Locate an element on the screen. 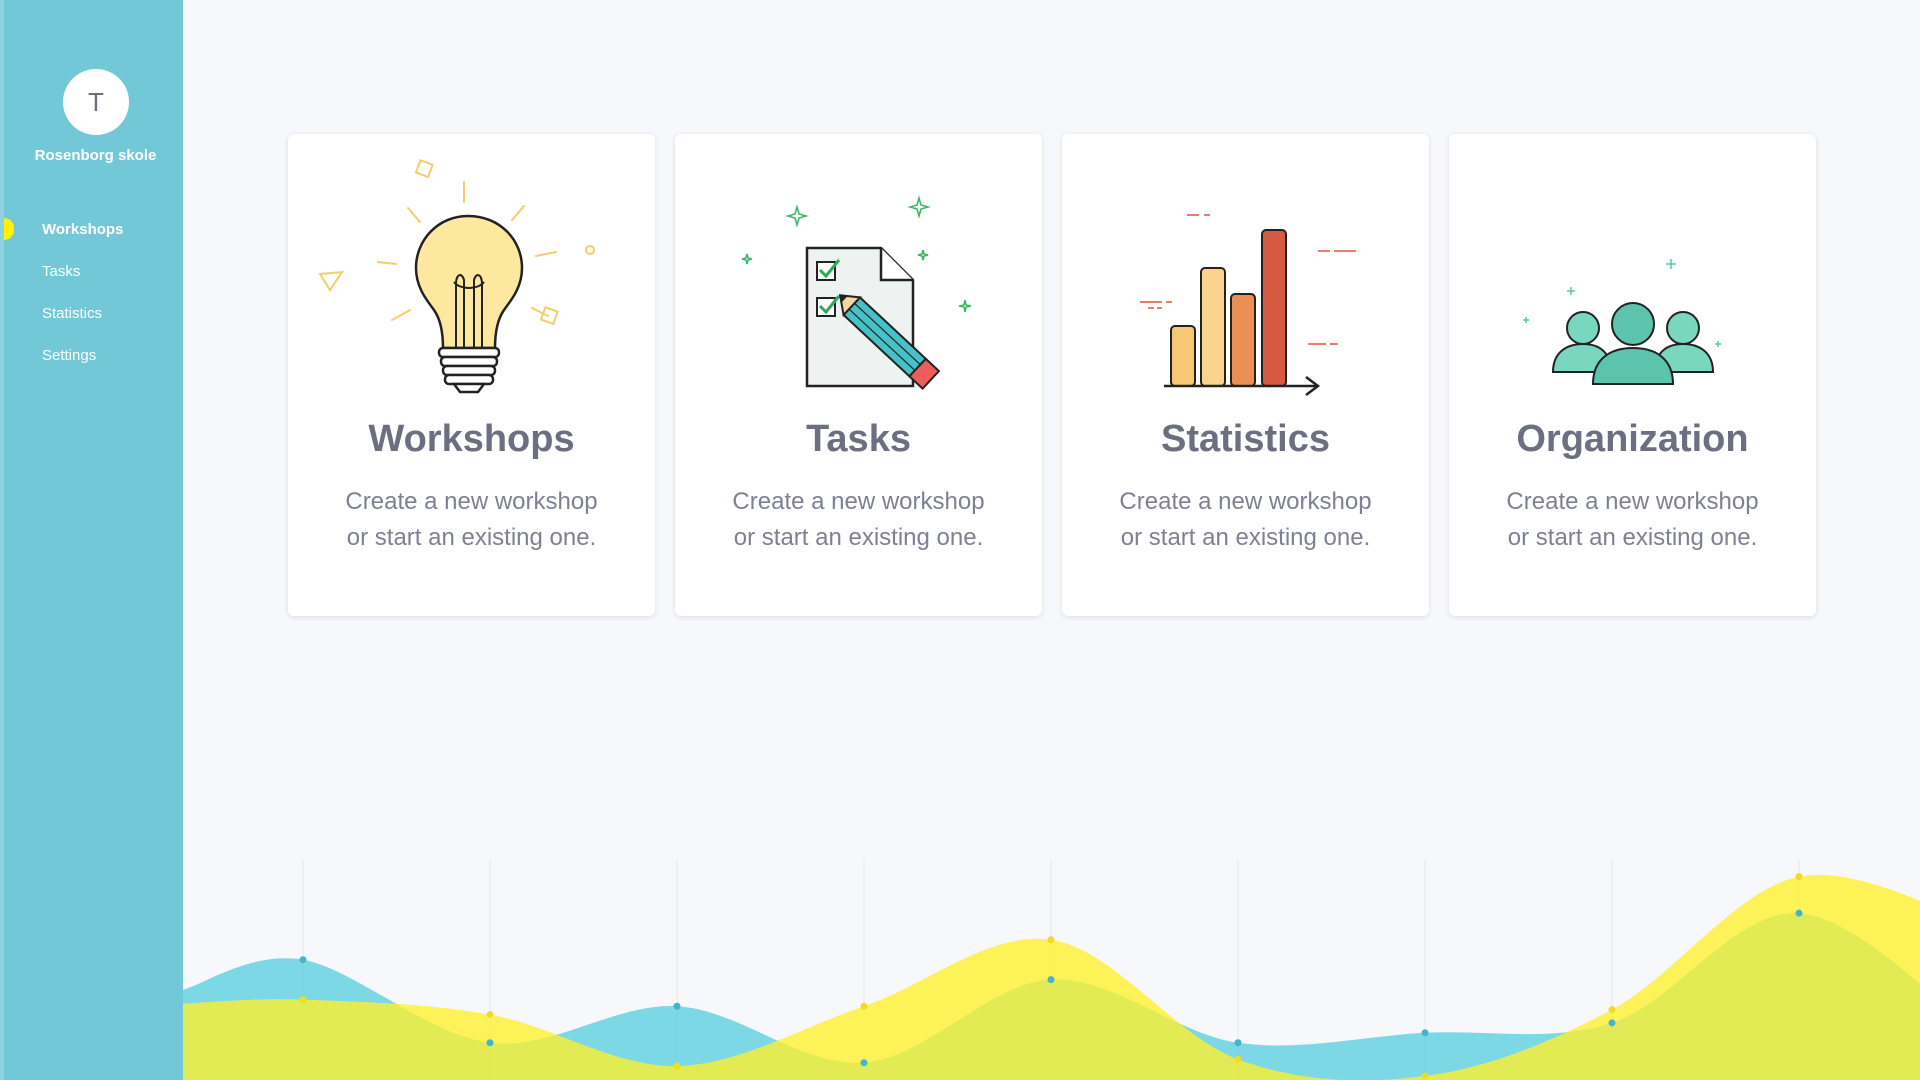 The height and width of the screenshot is (1080, 1920). lightbulb-icon is located at coordinates (456, 276).